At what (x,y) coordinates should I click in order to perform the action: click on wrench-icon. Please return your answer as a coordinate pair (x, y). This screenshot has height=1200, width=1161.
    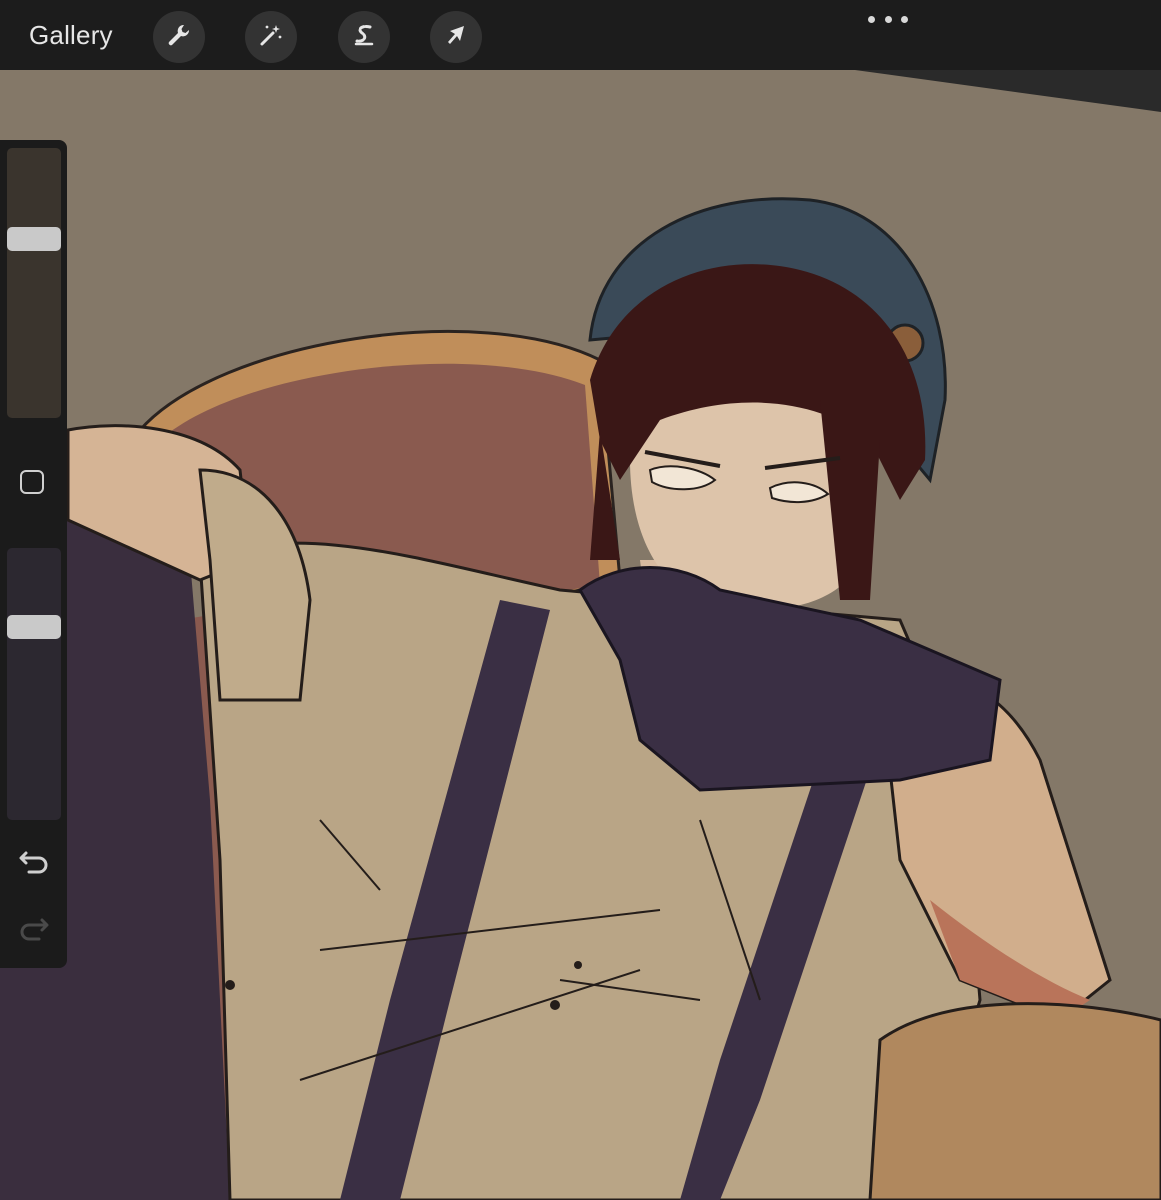
    Looking at the image, I should click on (179, 37).